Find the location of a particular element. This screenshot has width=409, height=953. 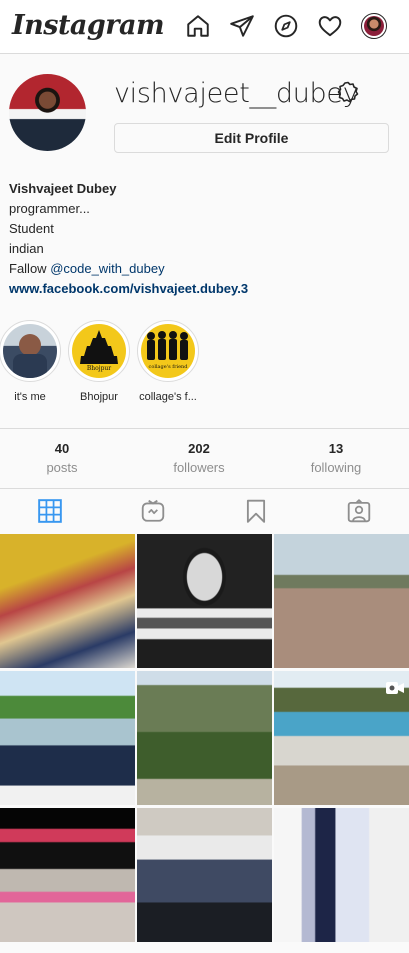

posts-stat: 40 posts is located at coordinates (62, 458).